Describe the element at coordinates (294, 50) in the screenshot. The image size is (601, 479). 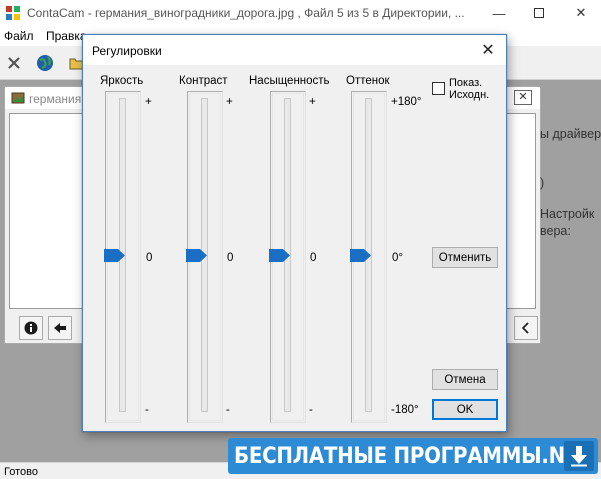
I see `dialog-titlebar: Регулировки ✕` at that location.